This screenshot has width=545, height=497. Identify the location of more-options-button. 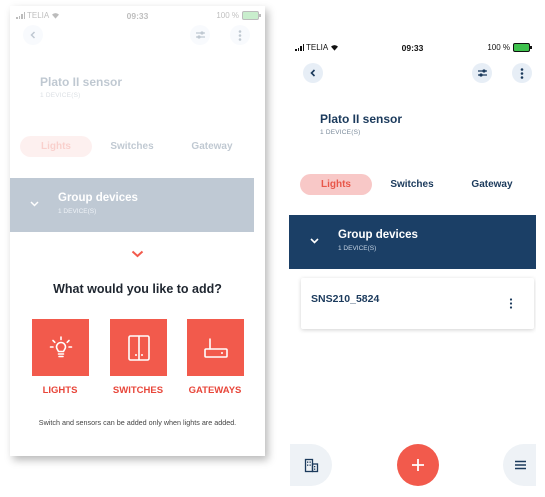
(522, 73).